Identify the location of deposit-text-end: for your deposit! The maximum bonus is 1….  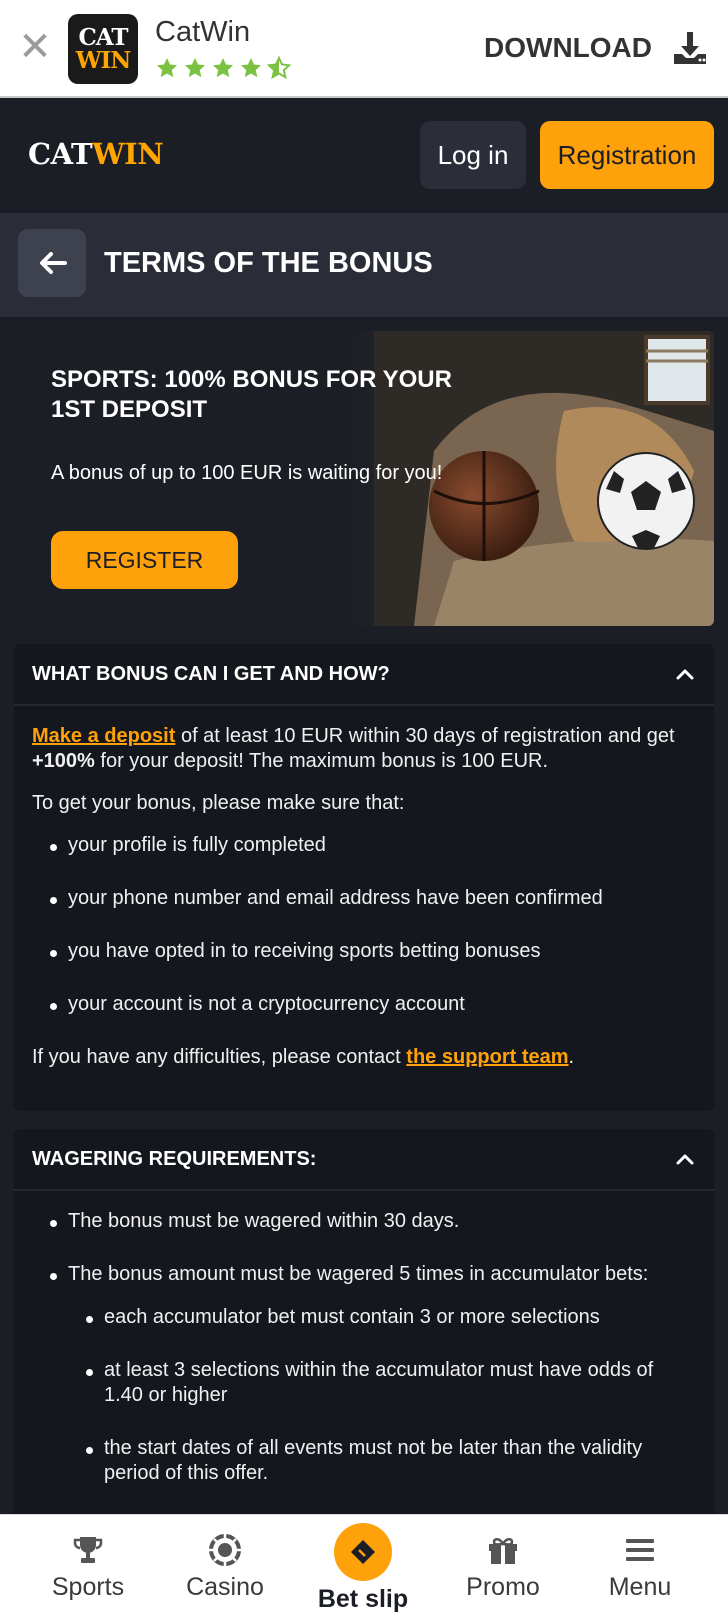
(321, 761).